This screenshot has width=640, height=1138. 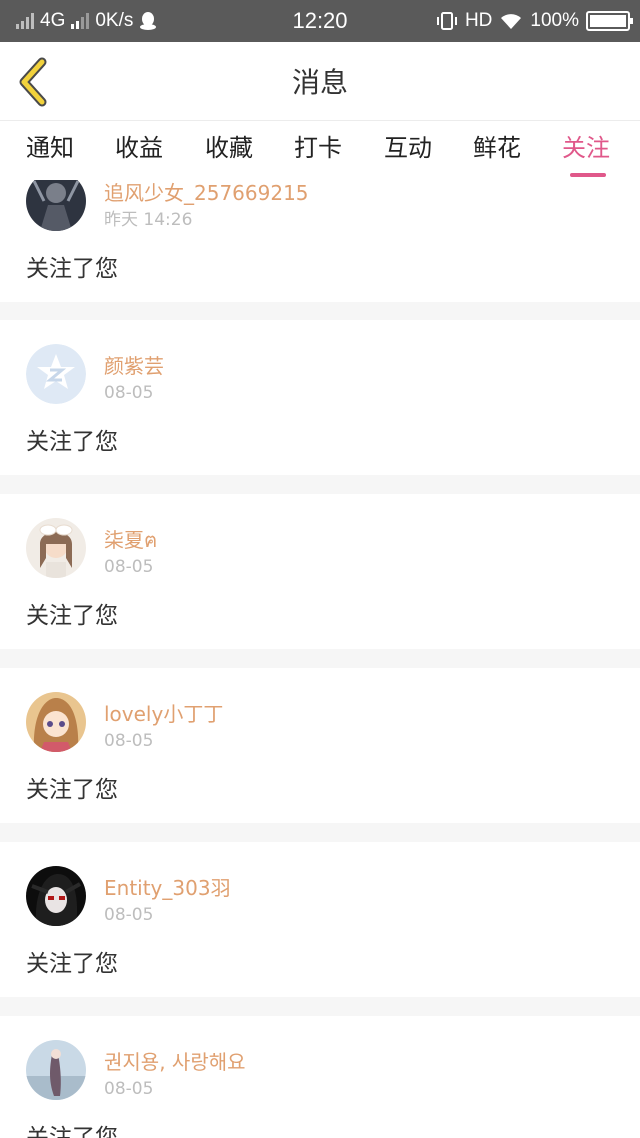 I want to click on tab-notice: 通知, so click(x=50, y=148).